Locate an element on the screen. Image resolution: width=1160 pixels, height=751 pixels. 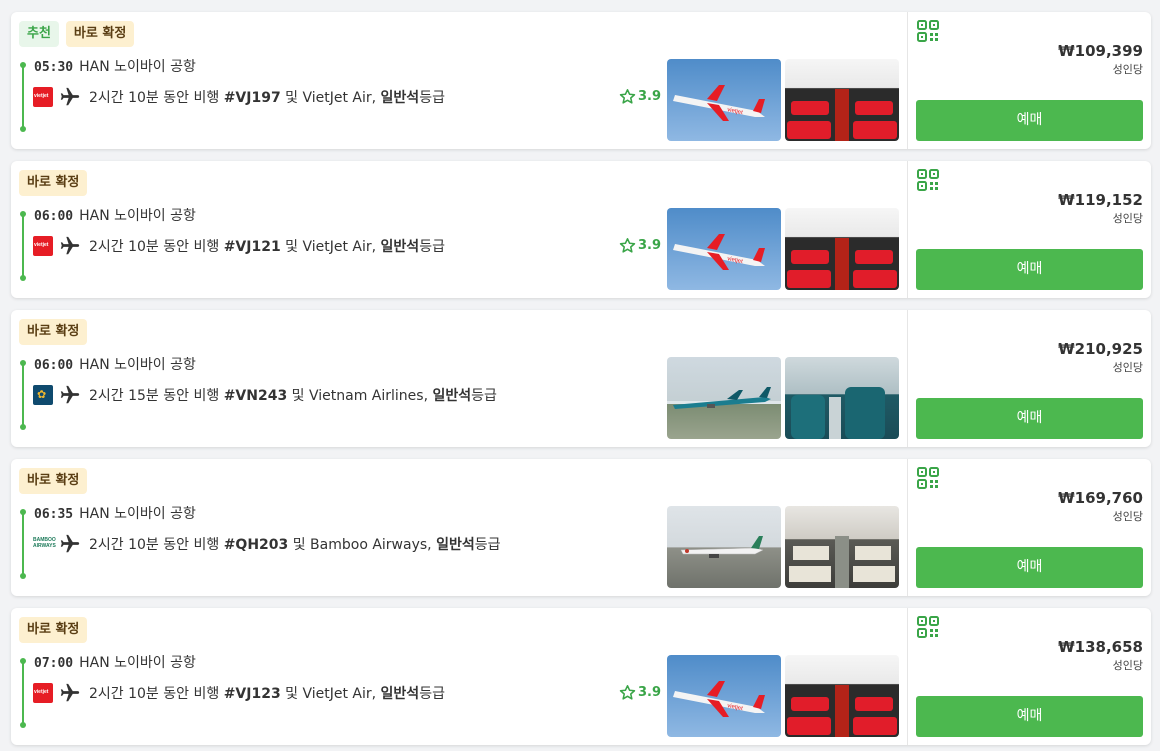
price-panel: ₩119,152 성인당 예매 is located at coordinates (1029, 229).